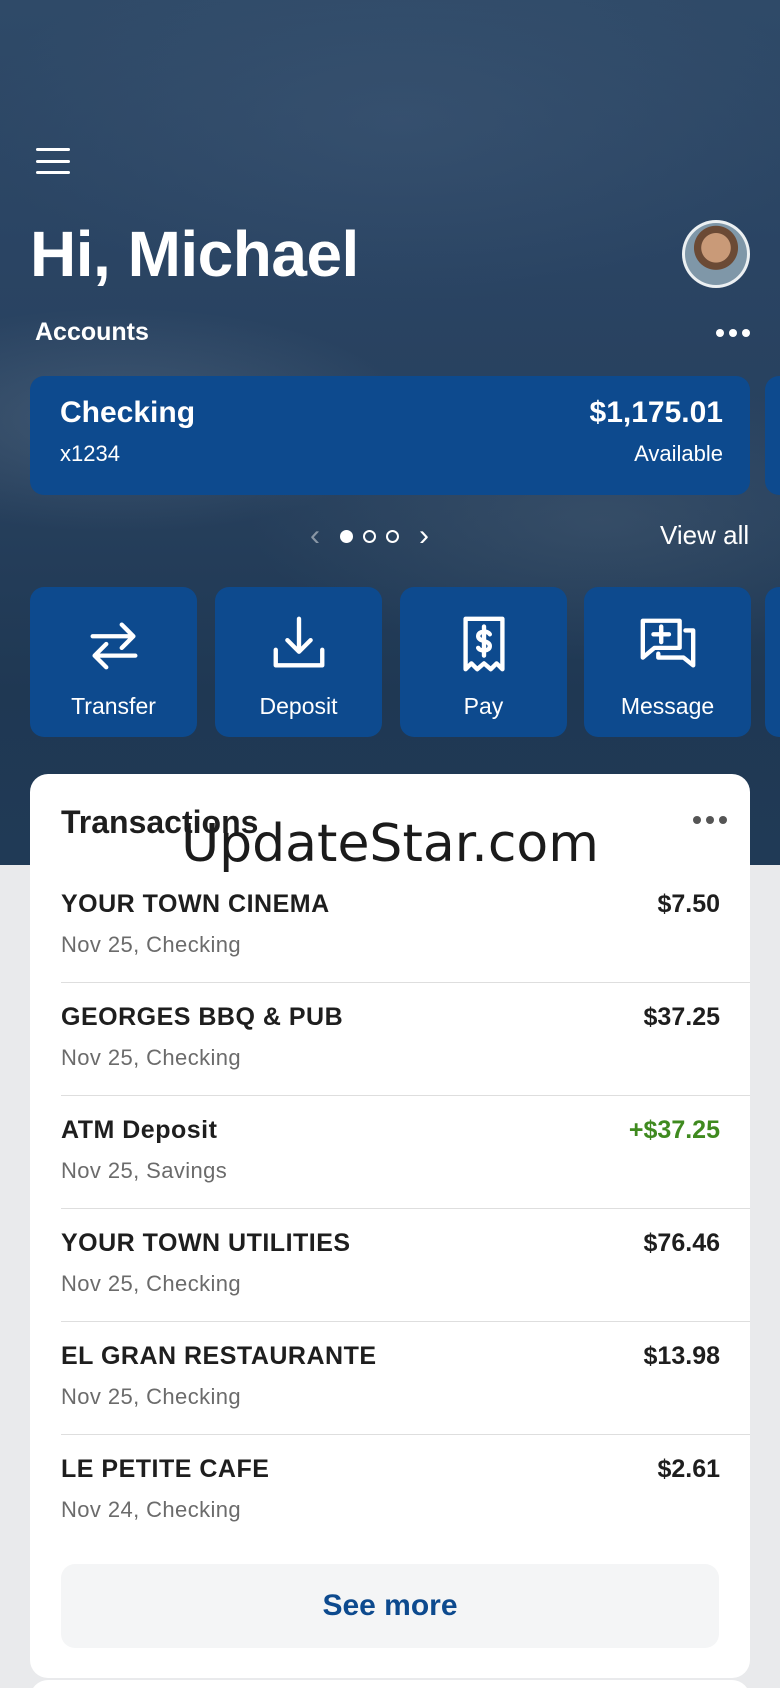  Describe the element at coordinates (656, 412) in the screenshot. I see `account-balance: $1,175.01` at that location.